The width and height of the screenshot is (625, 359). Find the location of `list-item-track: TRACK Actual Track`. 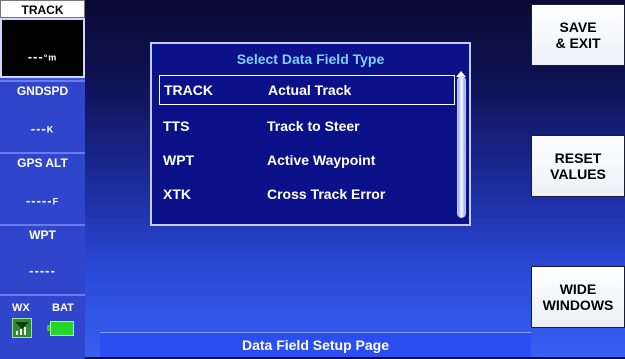

list-item-track: TRACK Actual Track is located at coordinates (307, 90).